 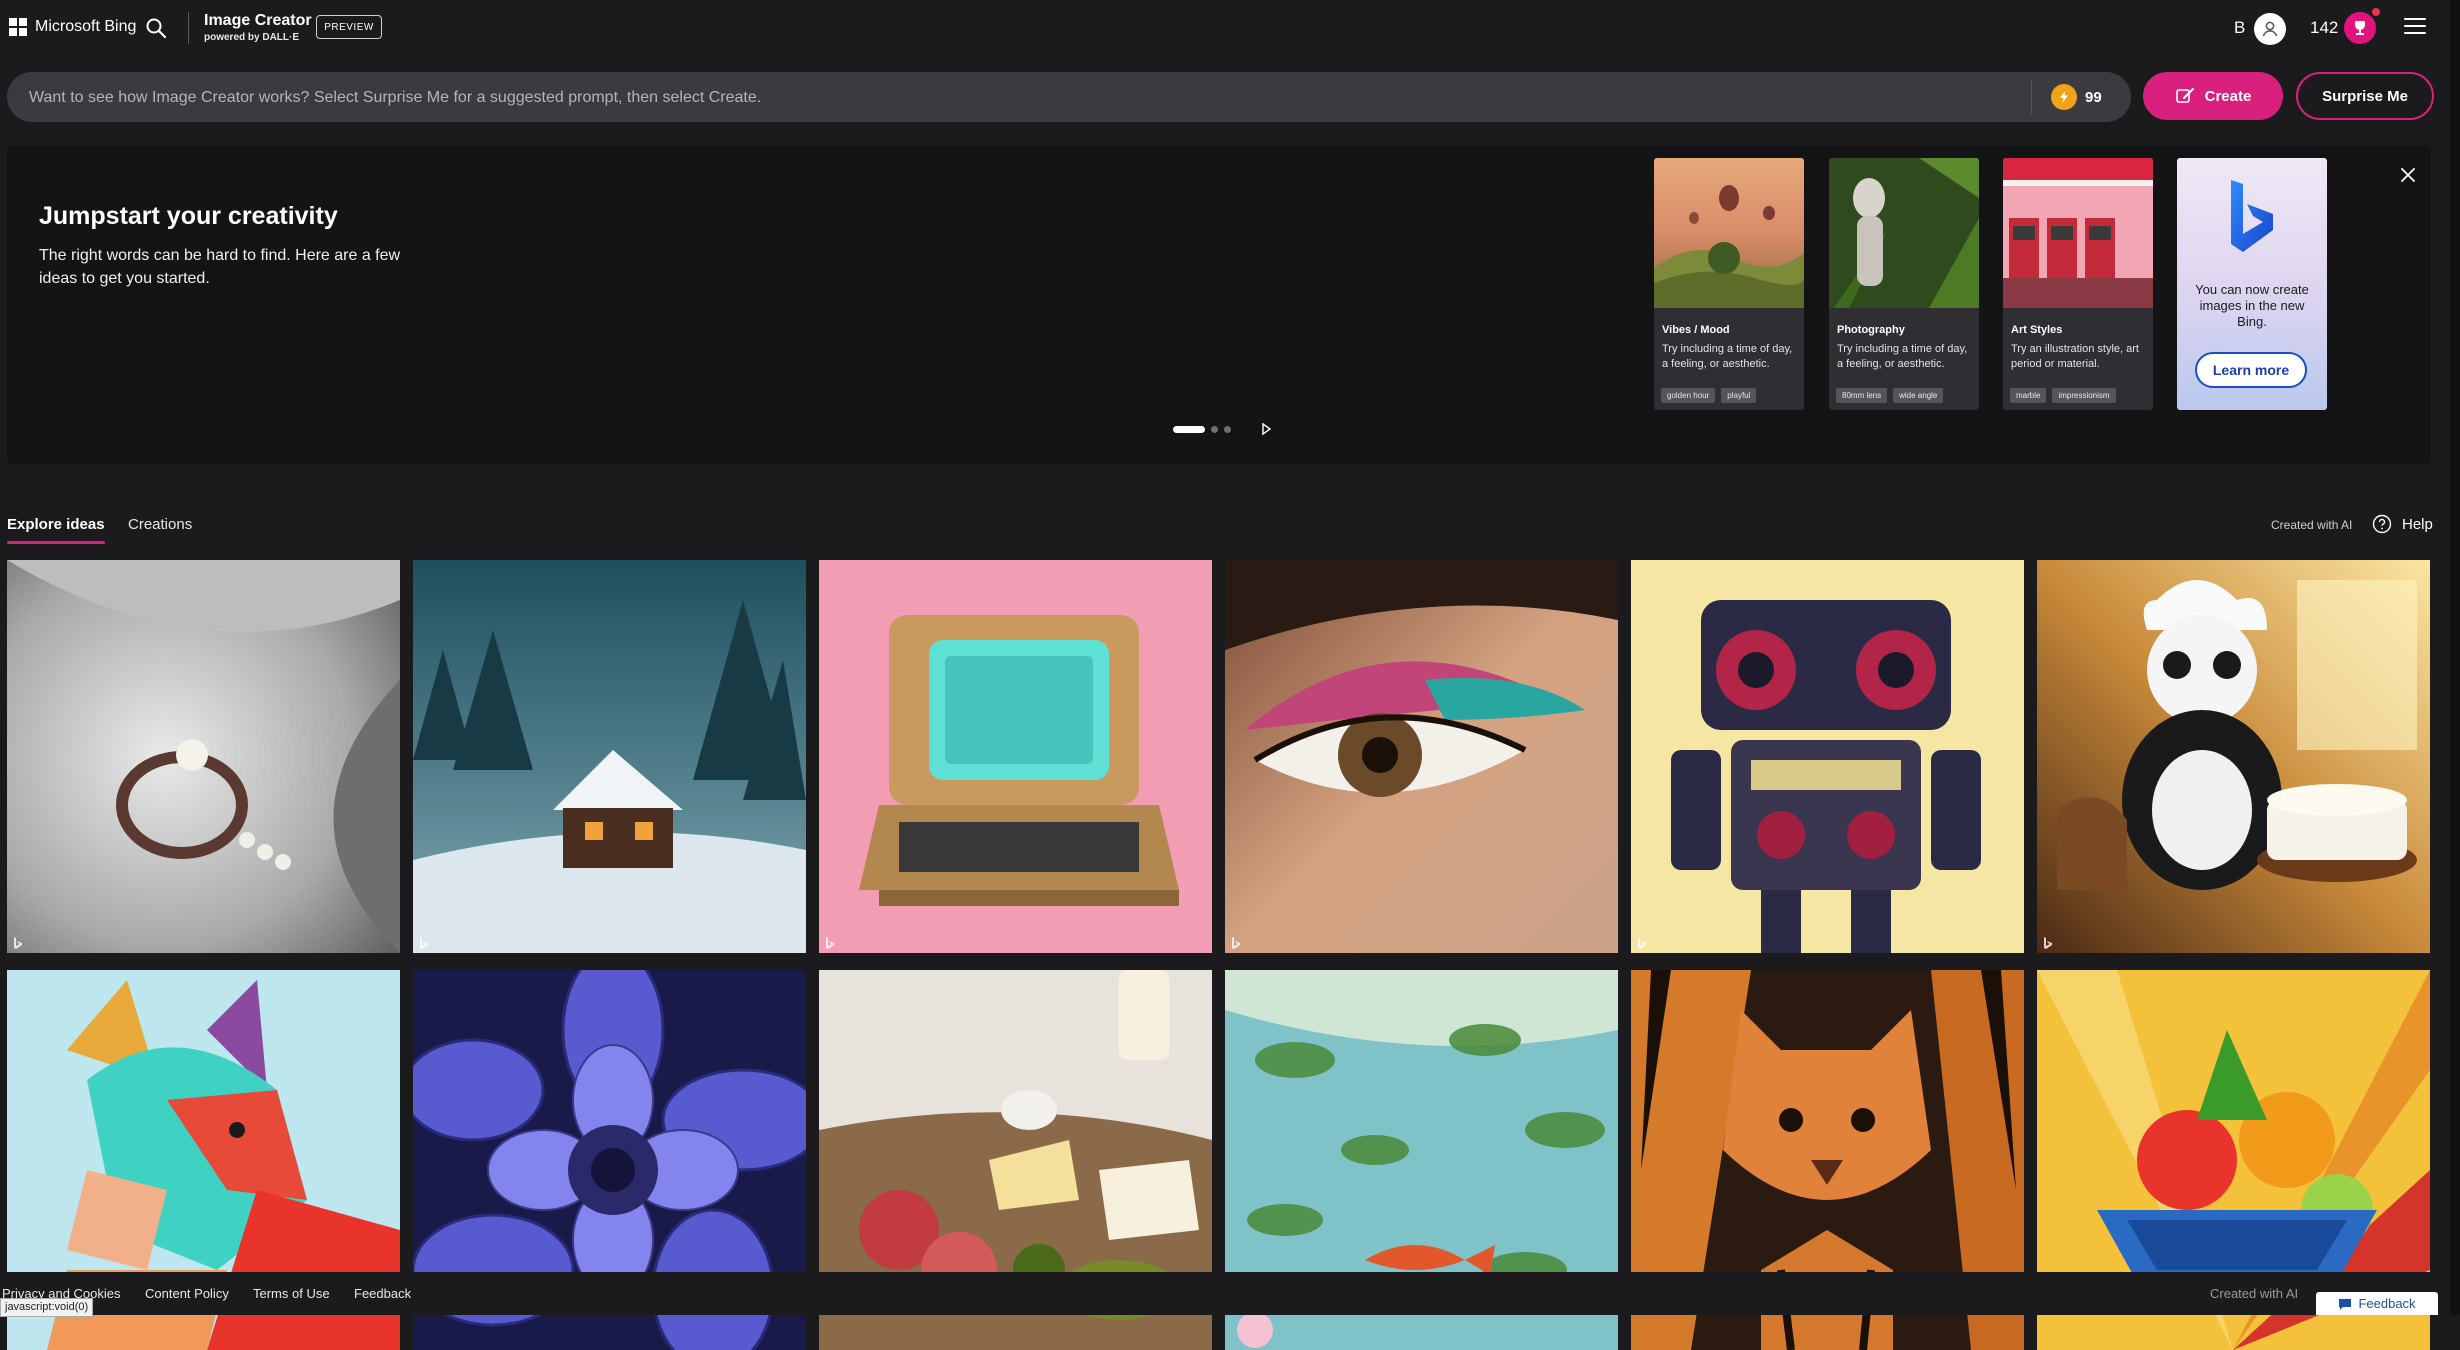 I want to click on created-with-ai-label: Created with AI, so click(x=2312, y=525).